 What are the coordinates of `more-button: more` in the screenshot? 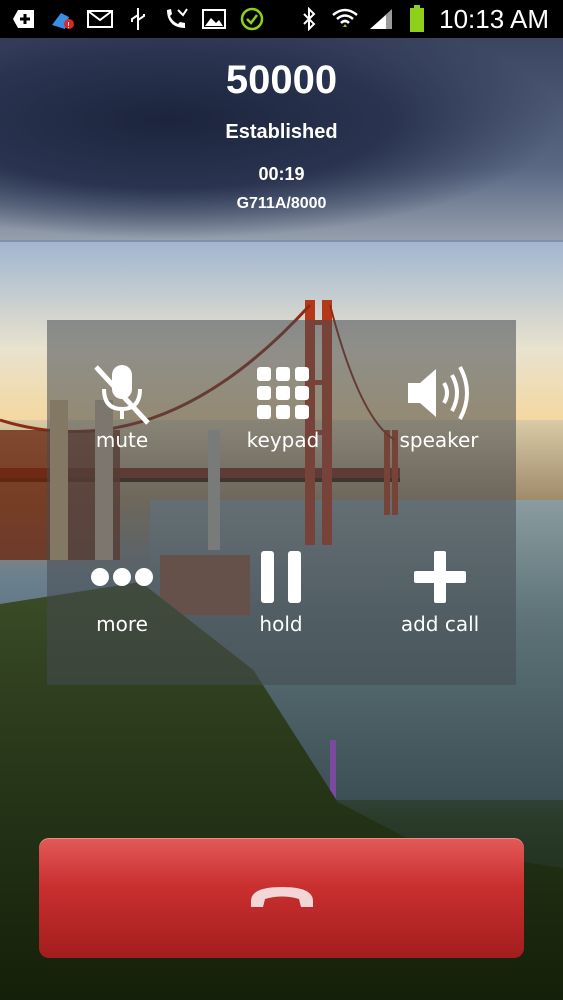 It's located at (122, 597).